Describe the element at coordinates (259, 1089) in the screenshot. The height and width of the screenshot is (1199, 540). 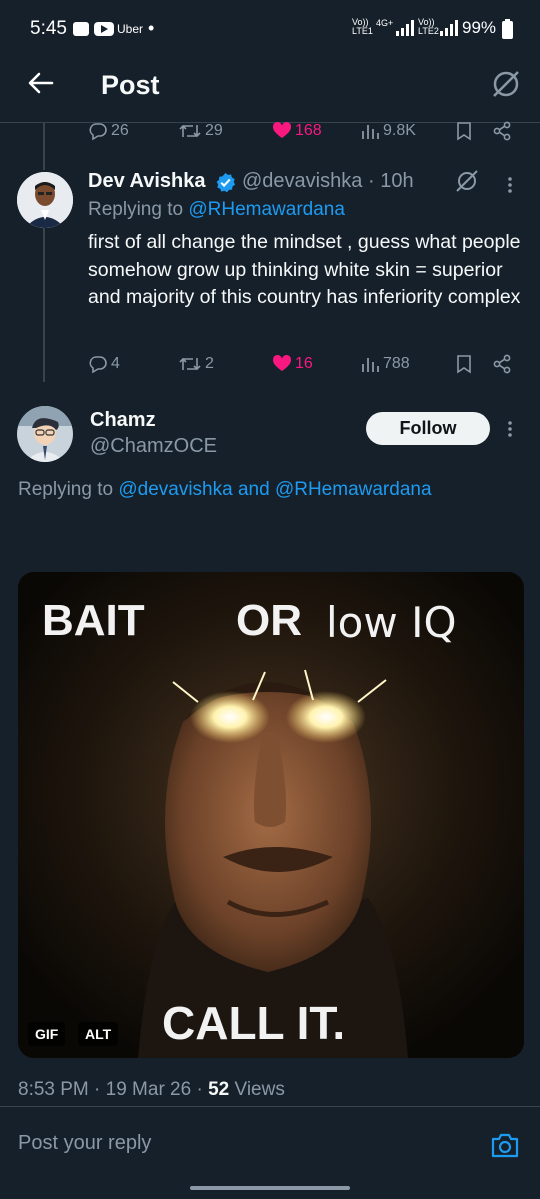
I see `views-label: Views` at that location.